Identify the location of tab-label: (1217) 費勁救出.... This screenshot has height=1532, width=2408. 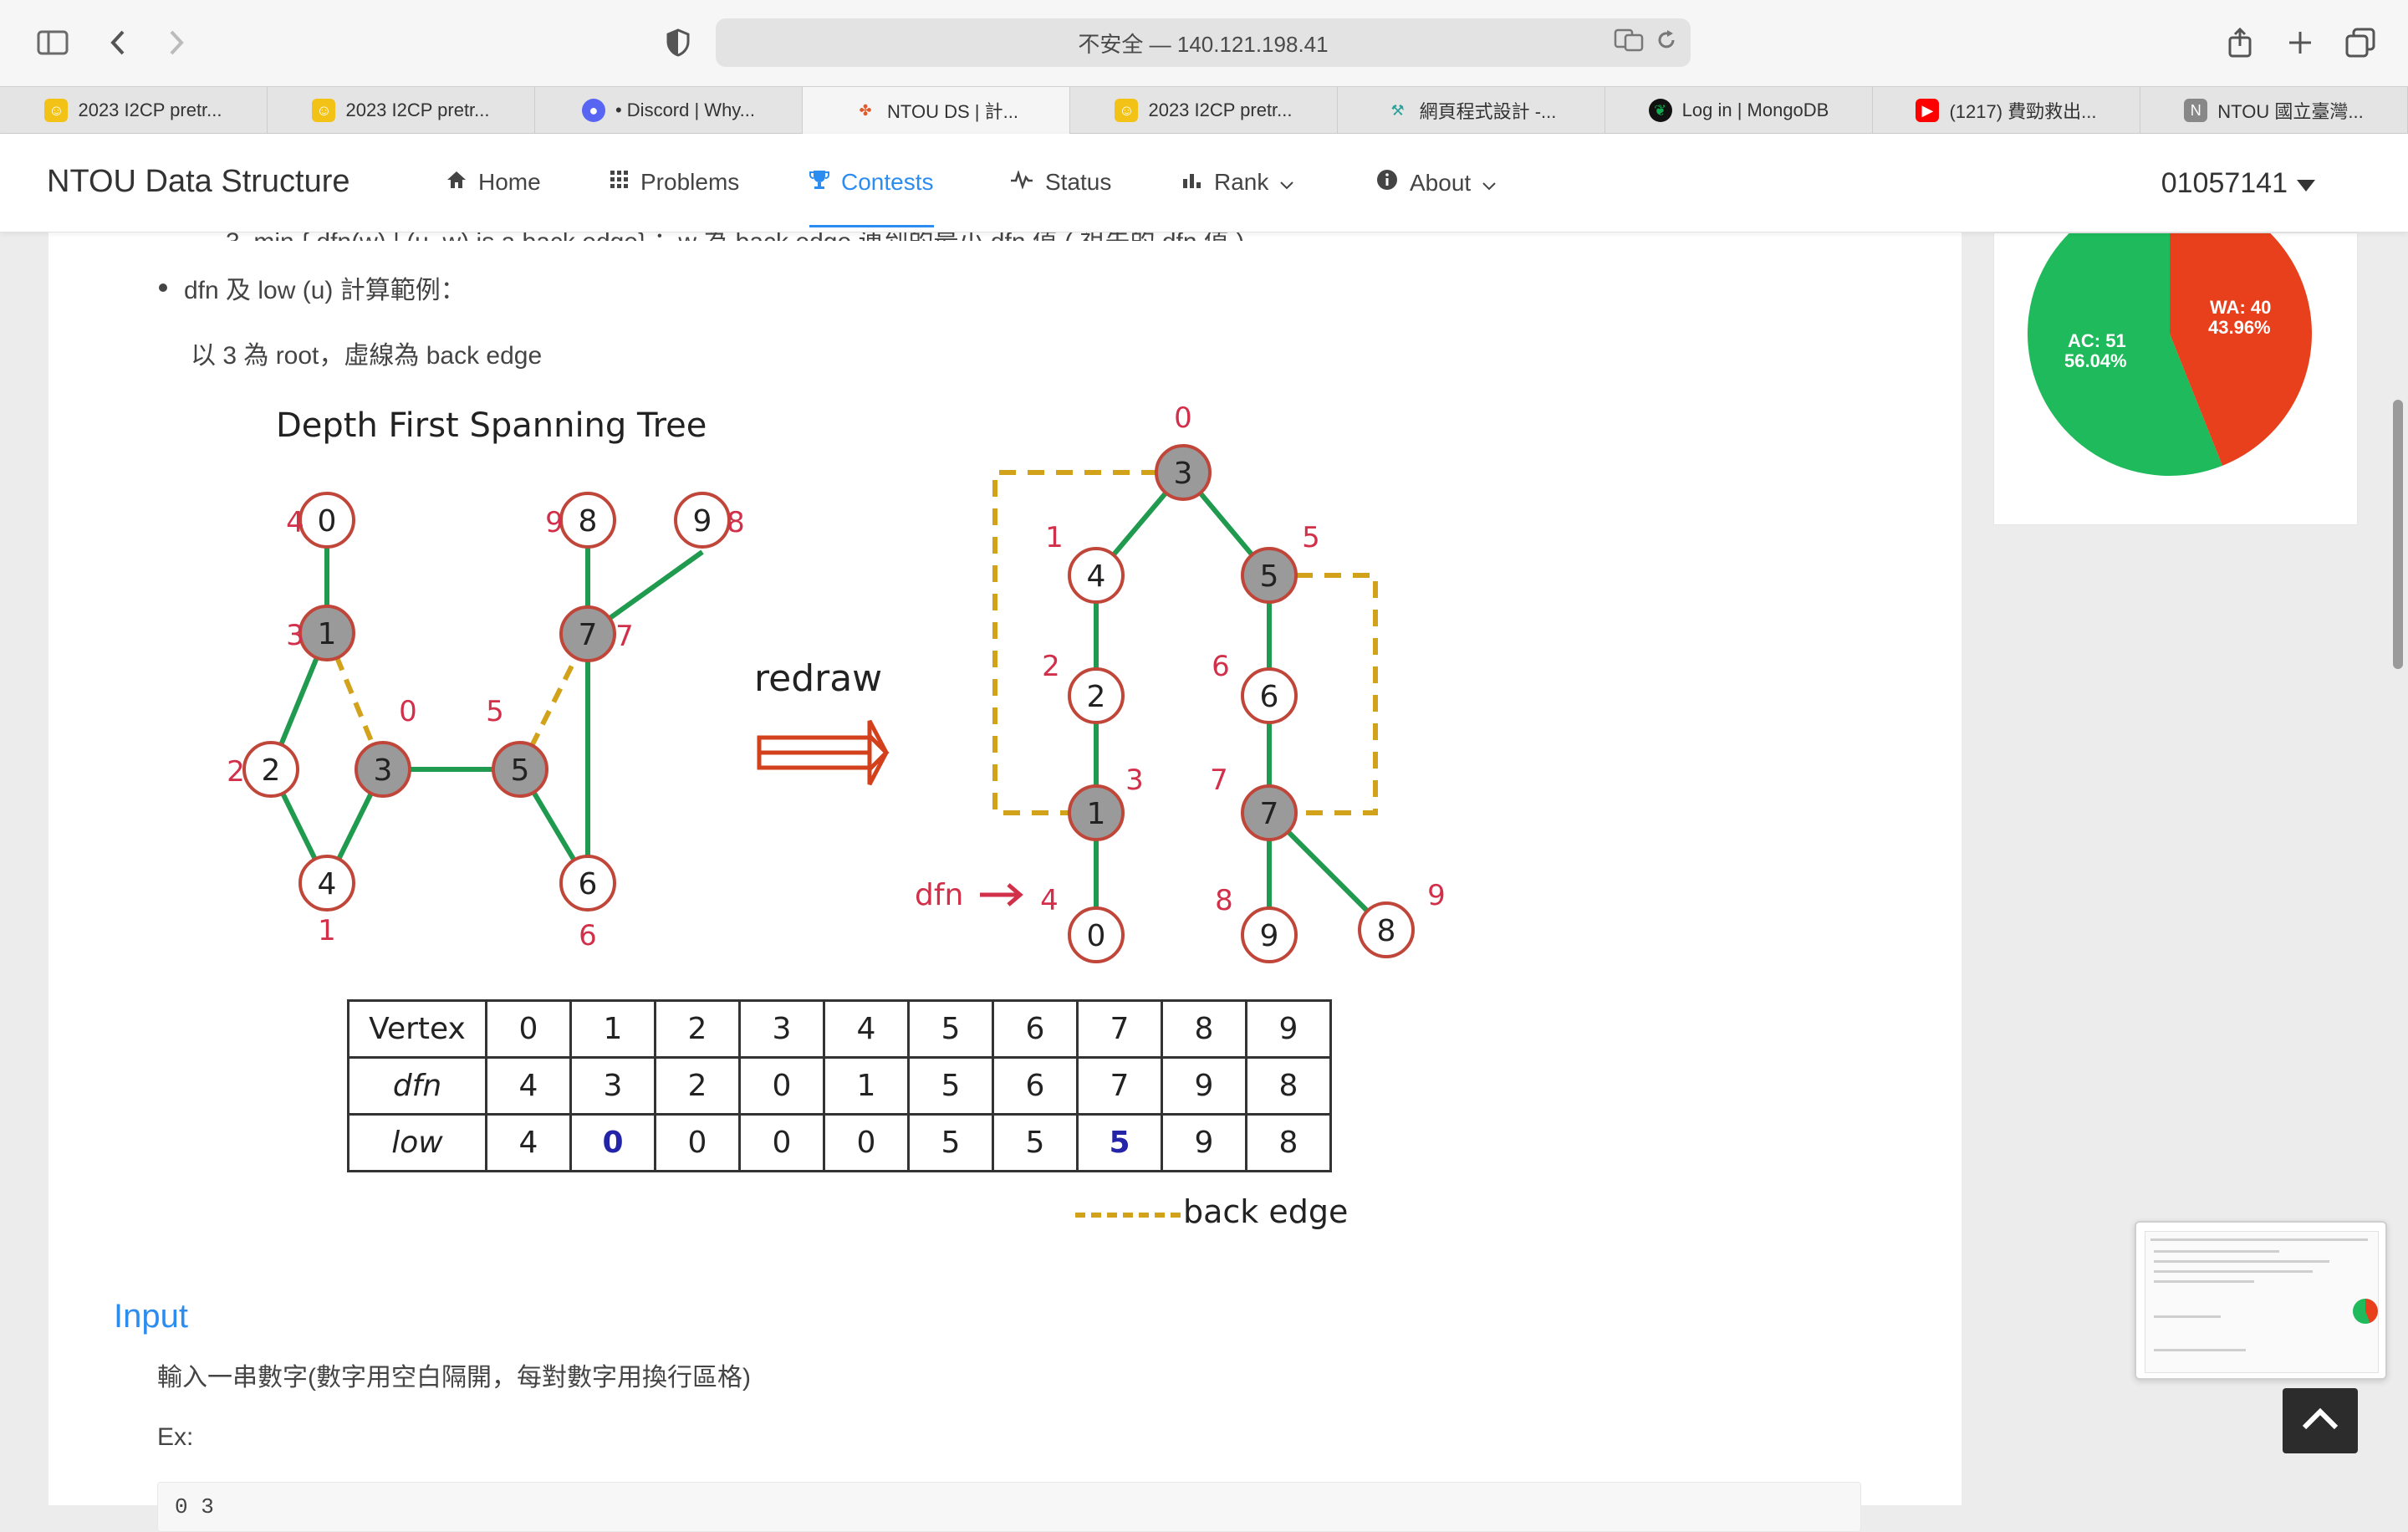
(2023, 111).